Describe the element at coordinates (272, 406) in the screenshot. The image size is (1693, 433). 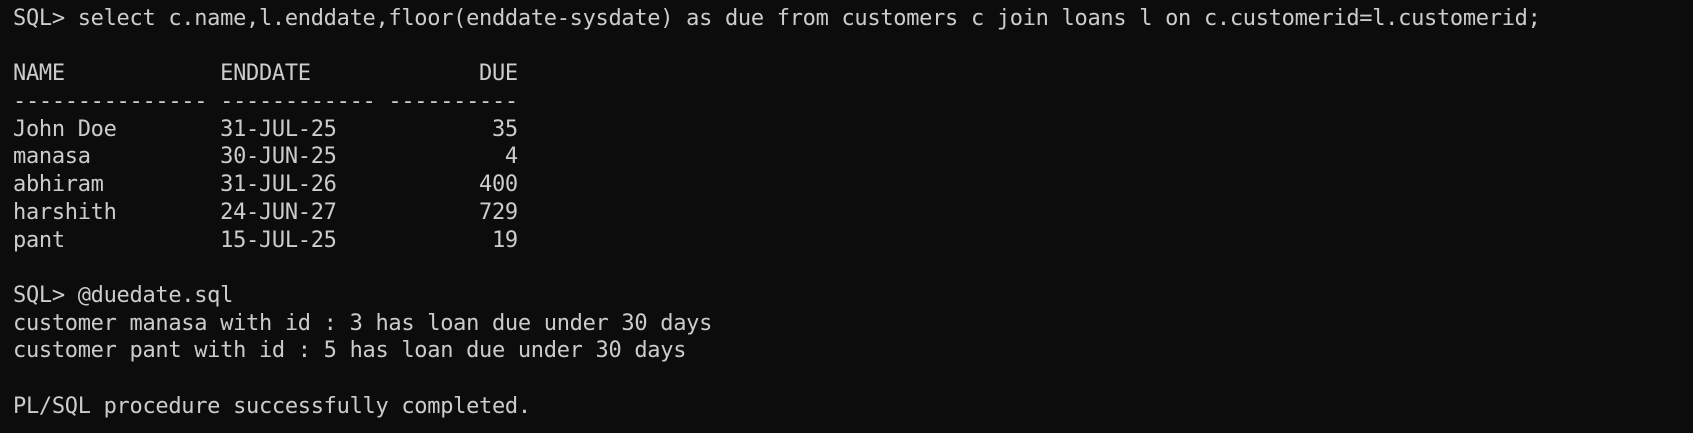
I see `completion-message-line: PL/SQL procedure successfully completed.` at that location.